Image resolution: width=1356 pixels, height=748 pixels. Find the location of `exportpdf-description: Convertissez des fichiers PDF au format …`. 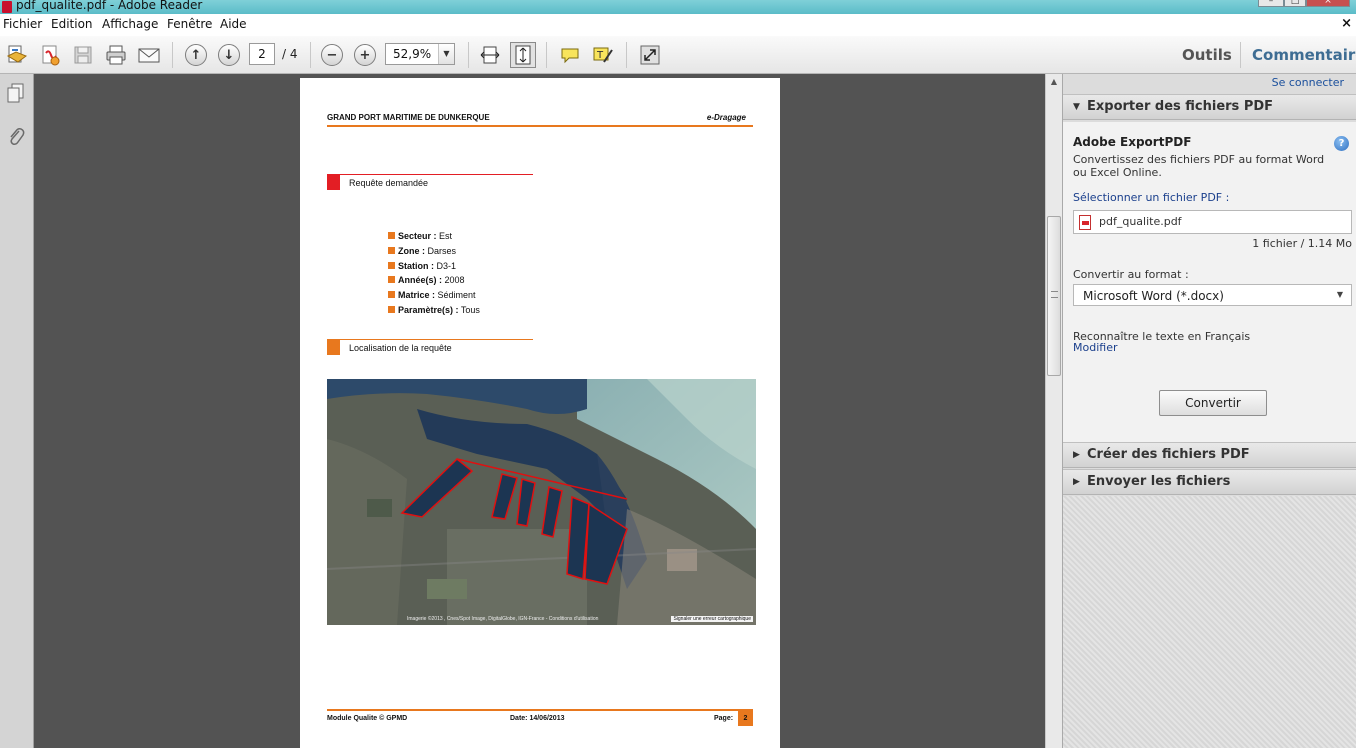

exportpdf-description: Convertissez des fichiers PDF au format … is located at coordinates (1199, 166).